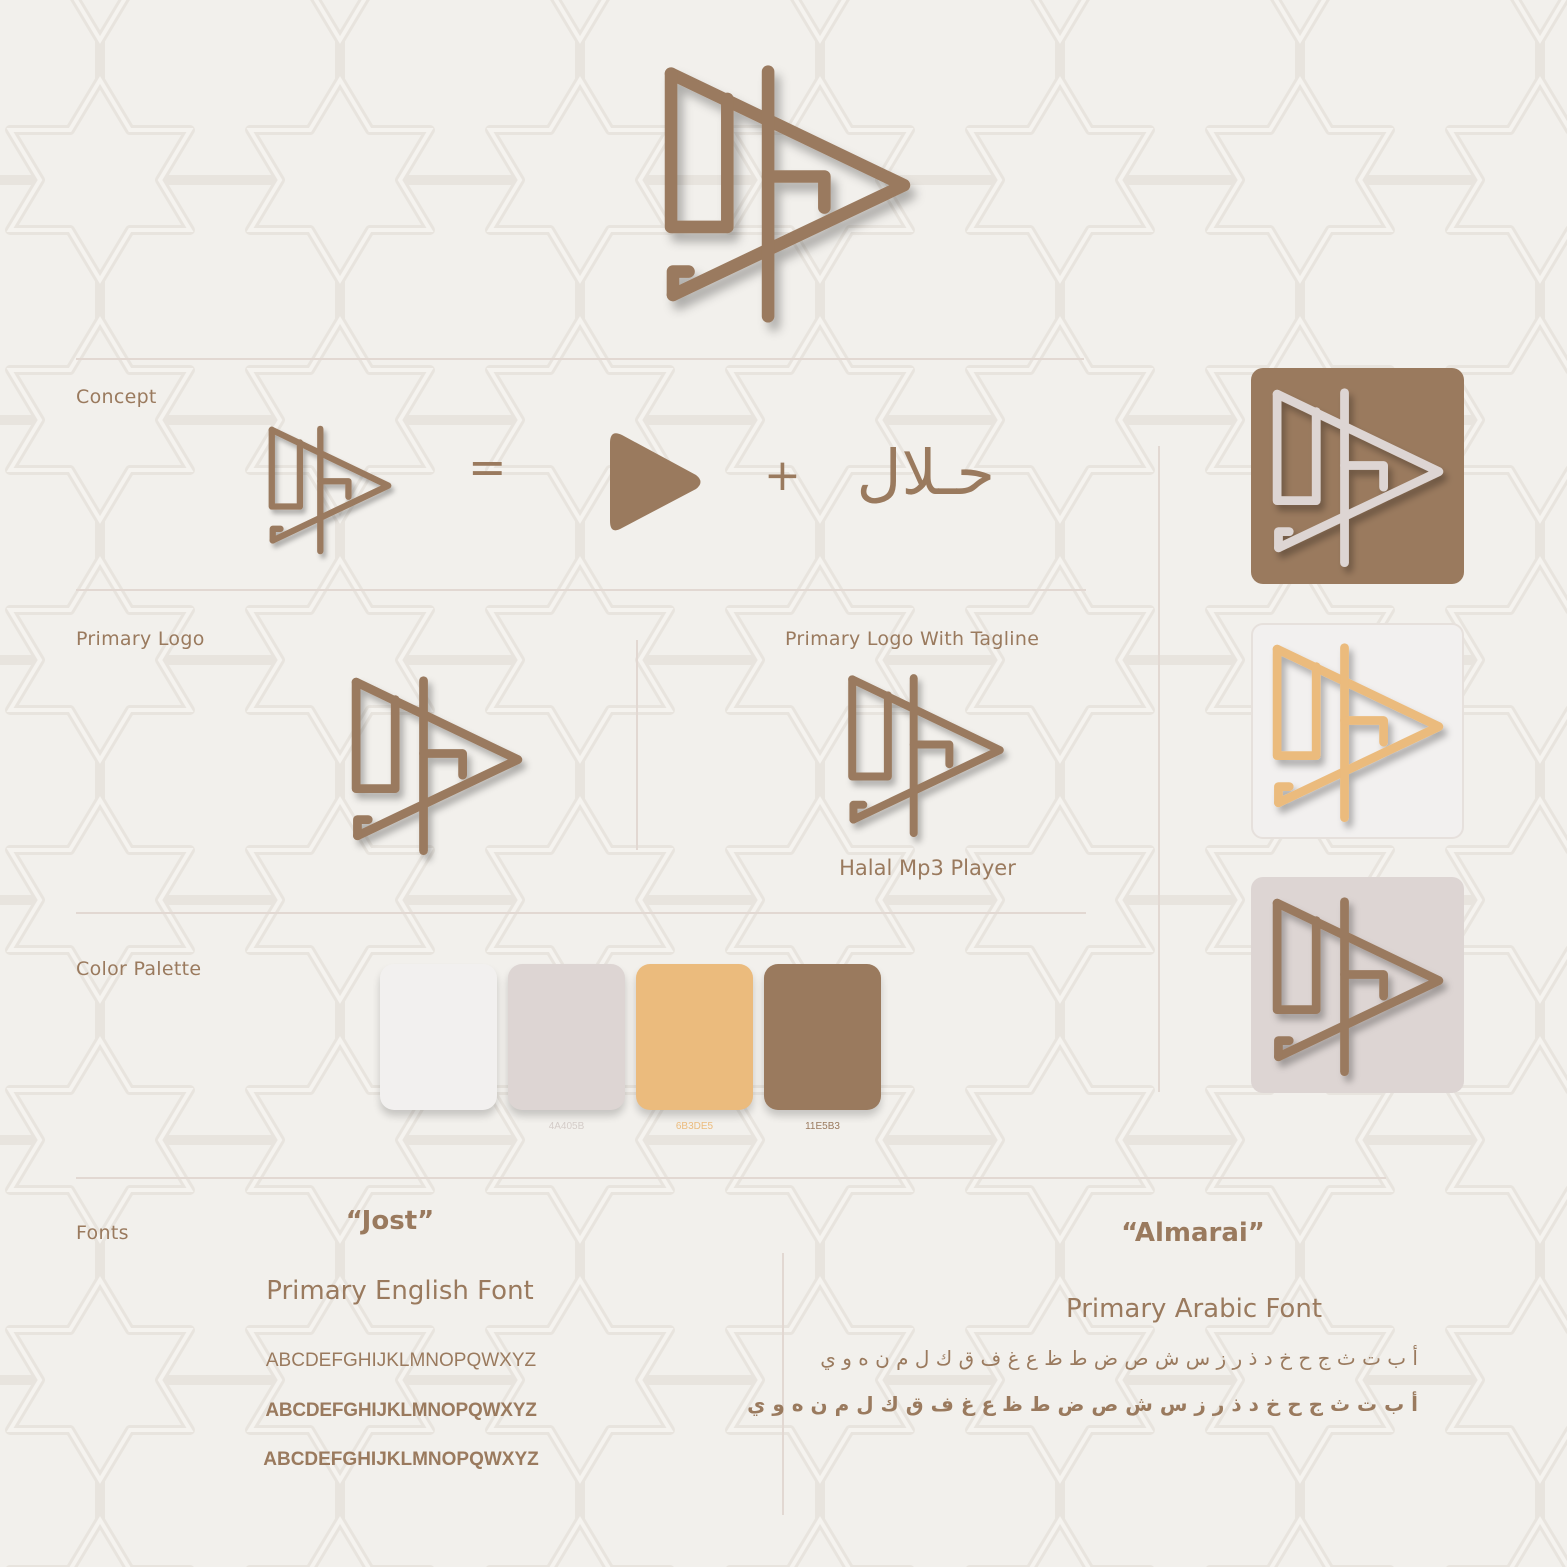 Image resolution: width=1567 pixels, height=1567 pixels. What do you see at coordinates (927, 868) in the screenshot?
I see `tagline-text: Halal Mp3 Player` at bounding box center [927, 868].